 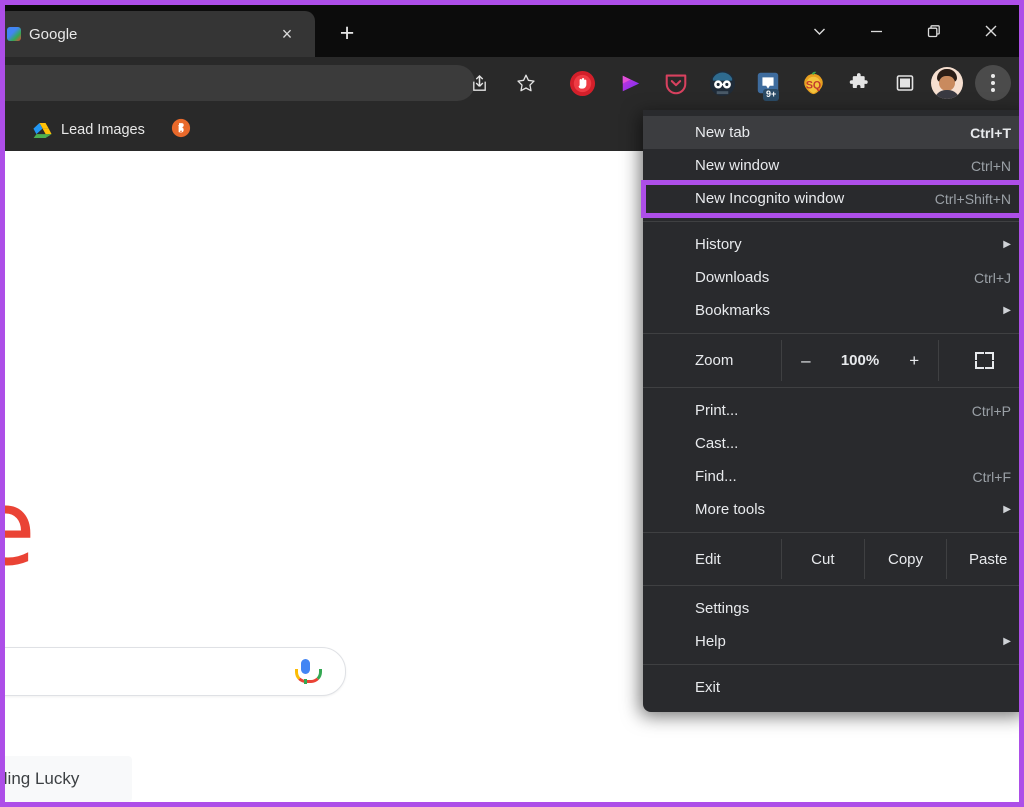 I want to click on address-bar, so click(x=240, y=83).